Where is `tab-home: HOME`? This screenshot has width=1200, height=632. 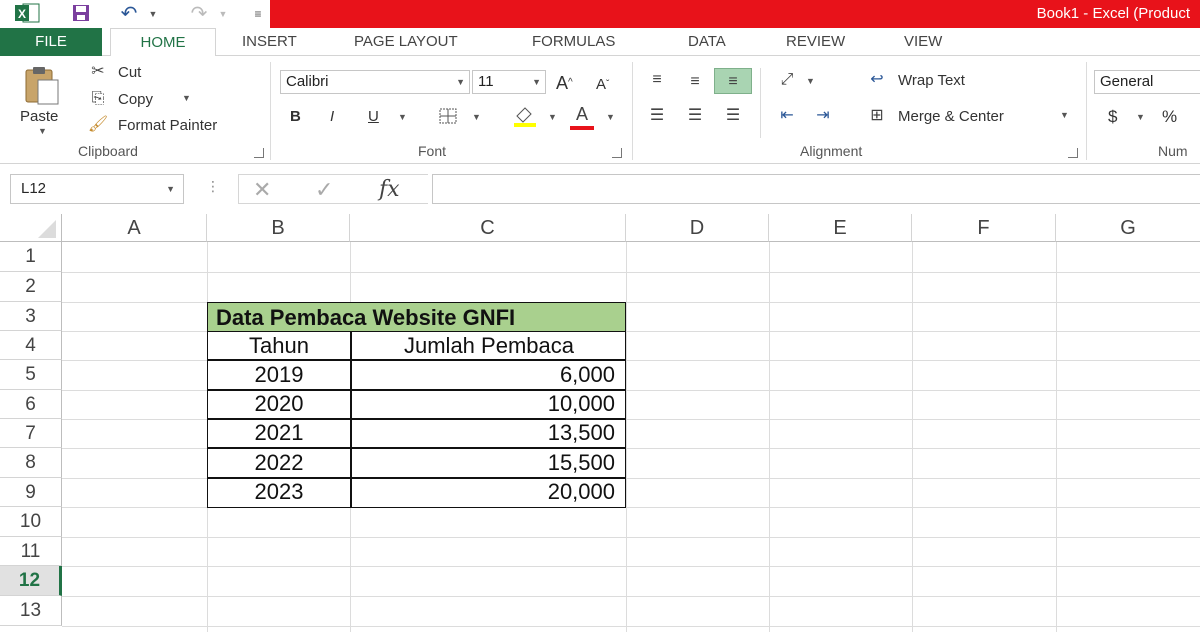 tab-home: HOME is located at coordinates (163, 42).